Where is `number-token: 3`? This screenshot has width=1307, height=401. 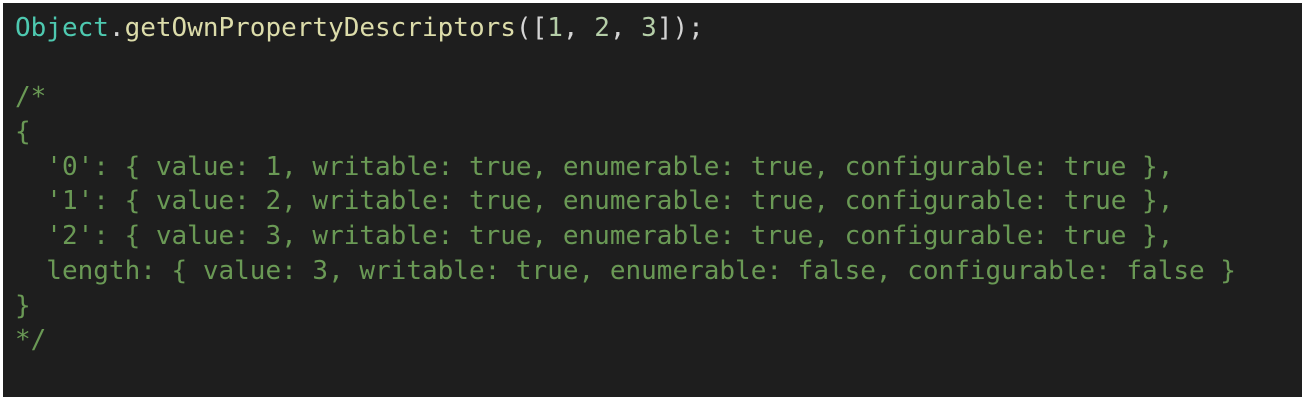
number-token: 3 is located at coordinates (649, 28).